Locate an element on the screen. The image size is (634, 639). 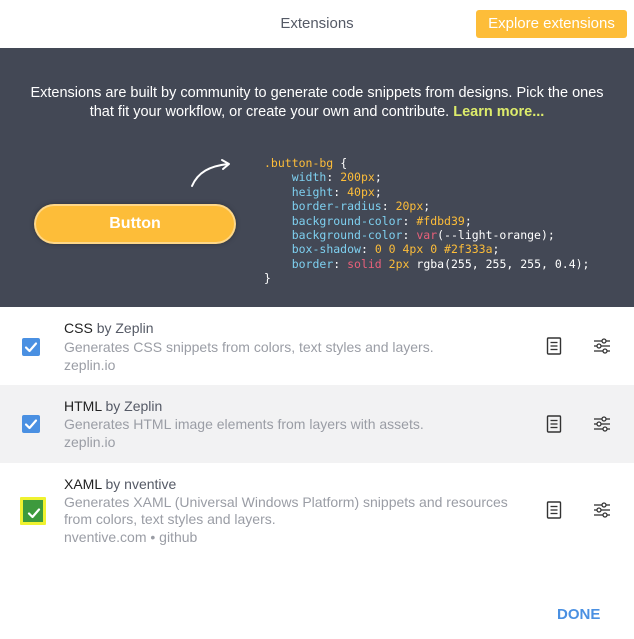
extension-title: HTML by Zeplin is located at coordinates (113, 406).